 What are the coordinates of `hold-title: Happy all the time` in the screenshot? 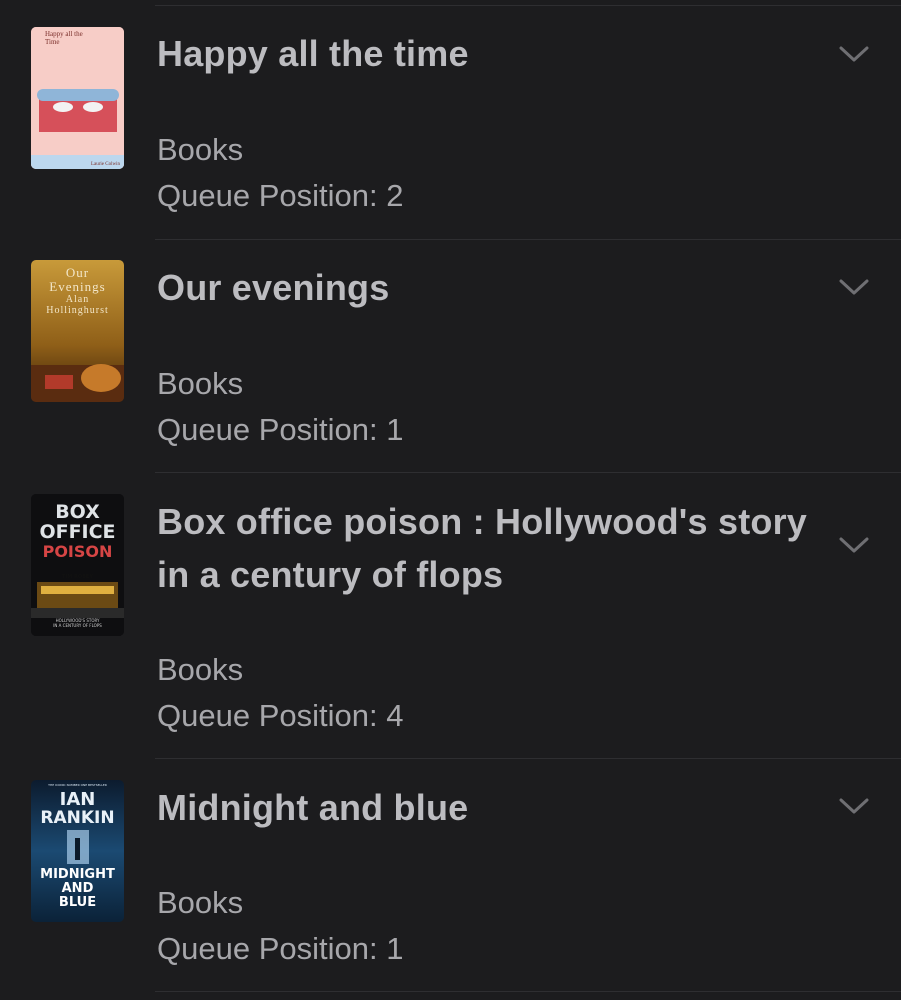 It's located at (487, 53).